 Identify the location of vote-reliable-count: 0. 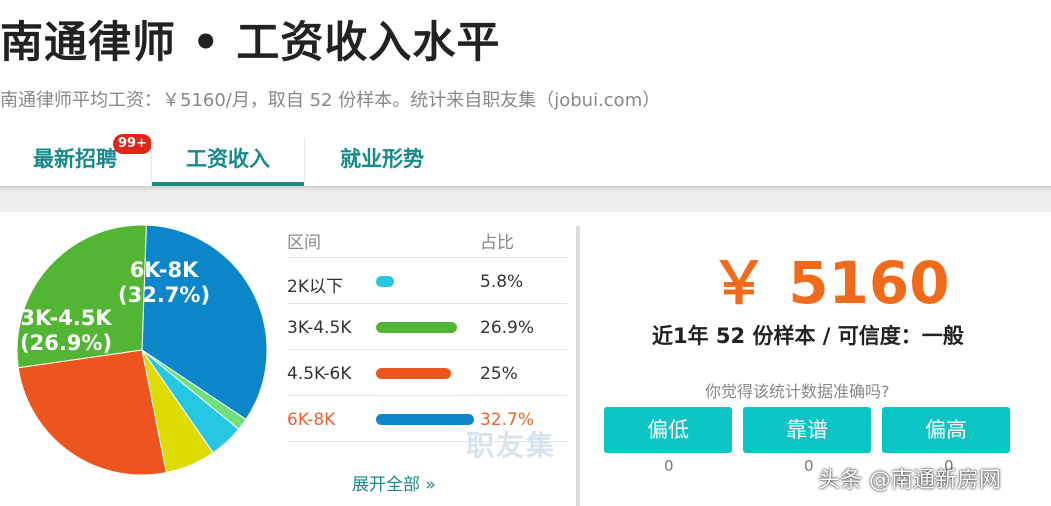
(809, 466).